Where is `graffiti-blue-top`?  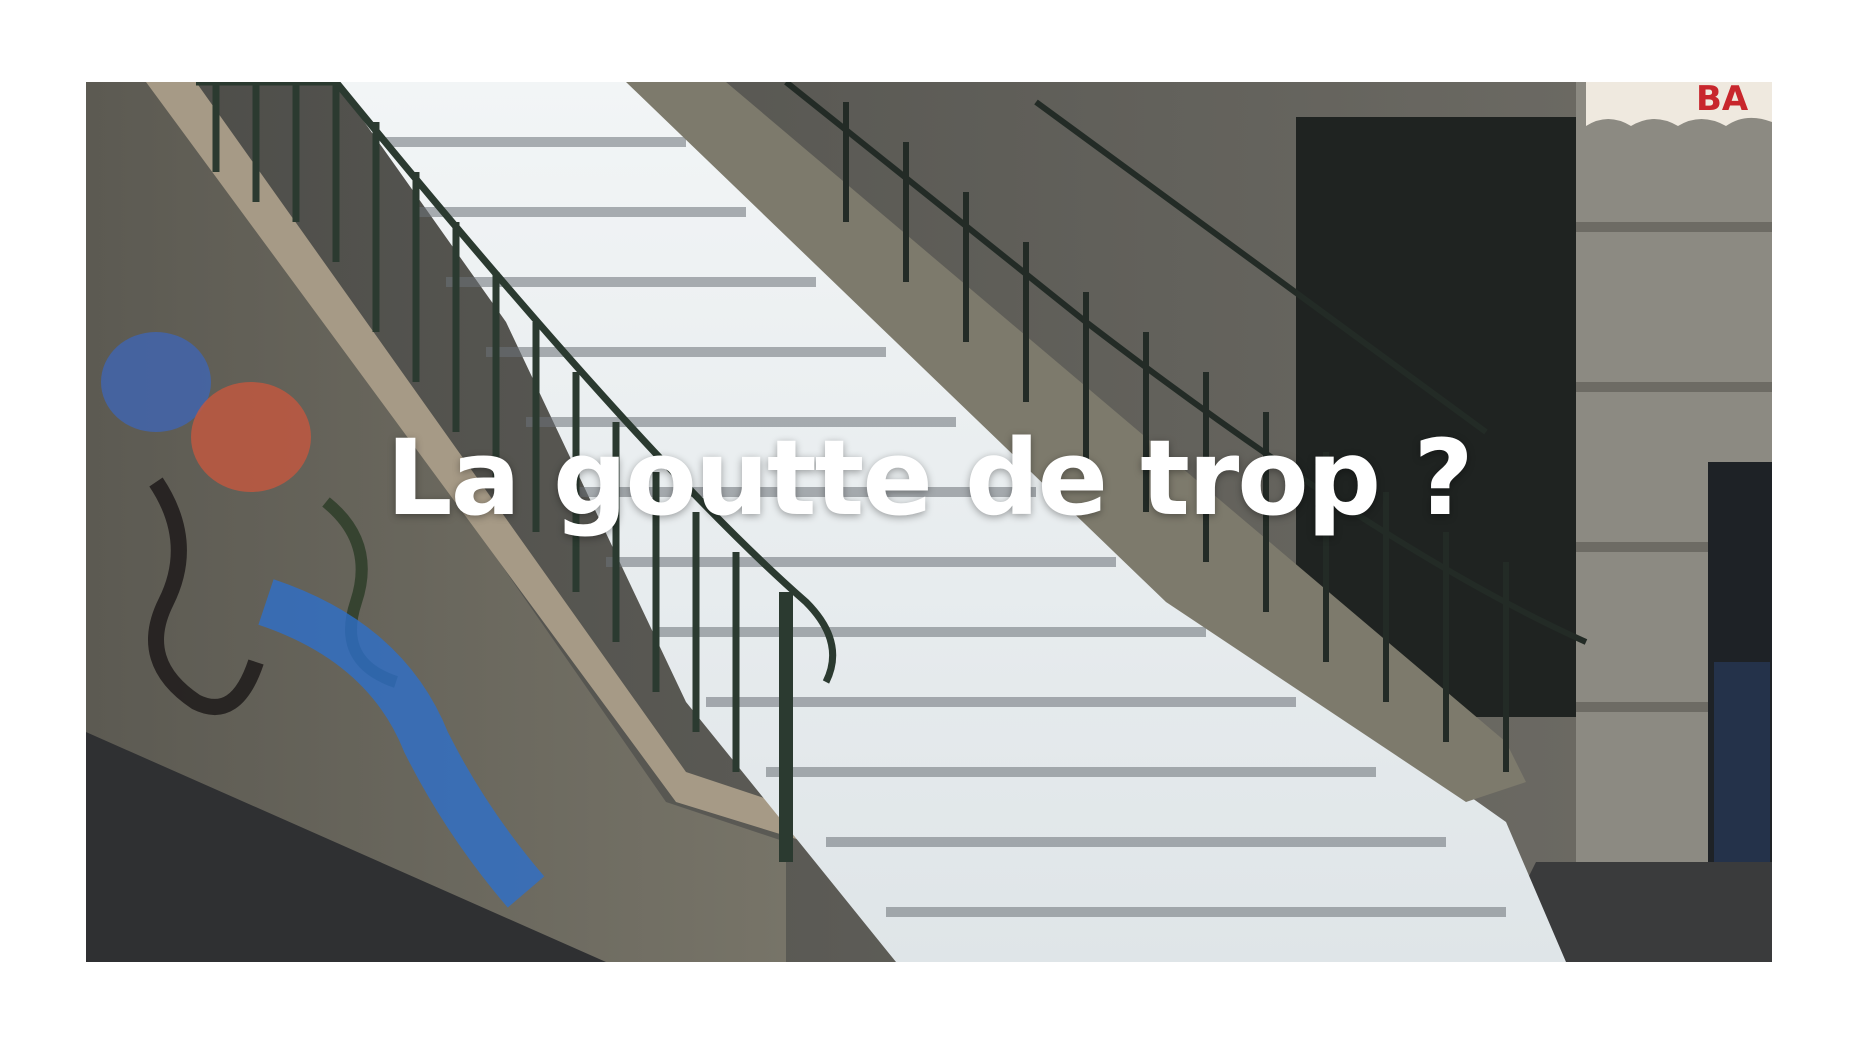
graffiti-blue-top is located at coordinates (156, 382).